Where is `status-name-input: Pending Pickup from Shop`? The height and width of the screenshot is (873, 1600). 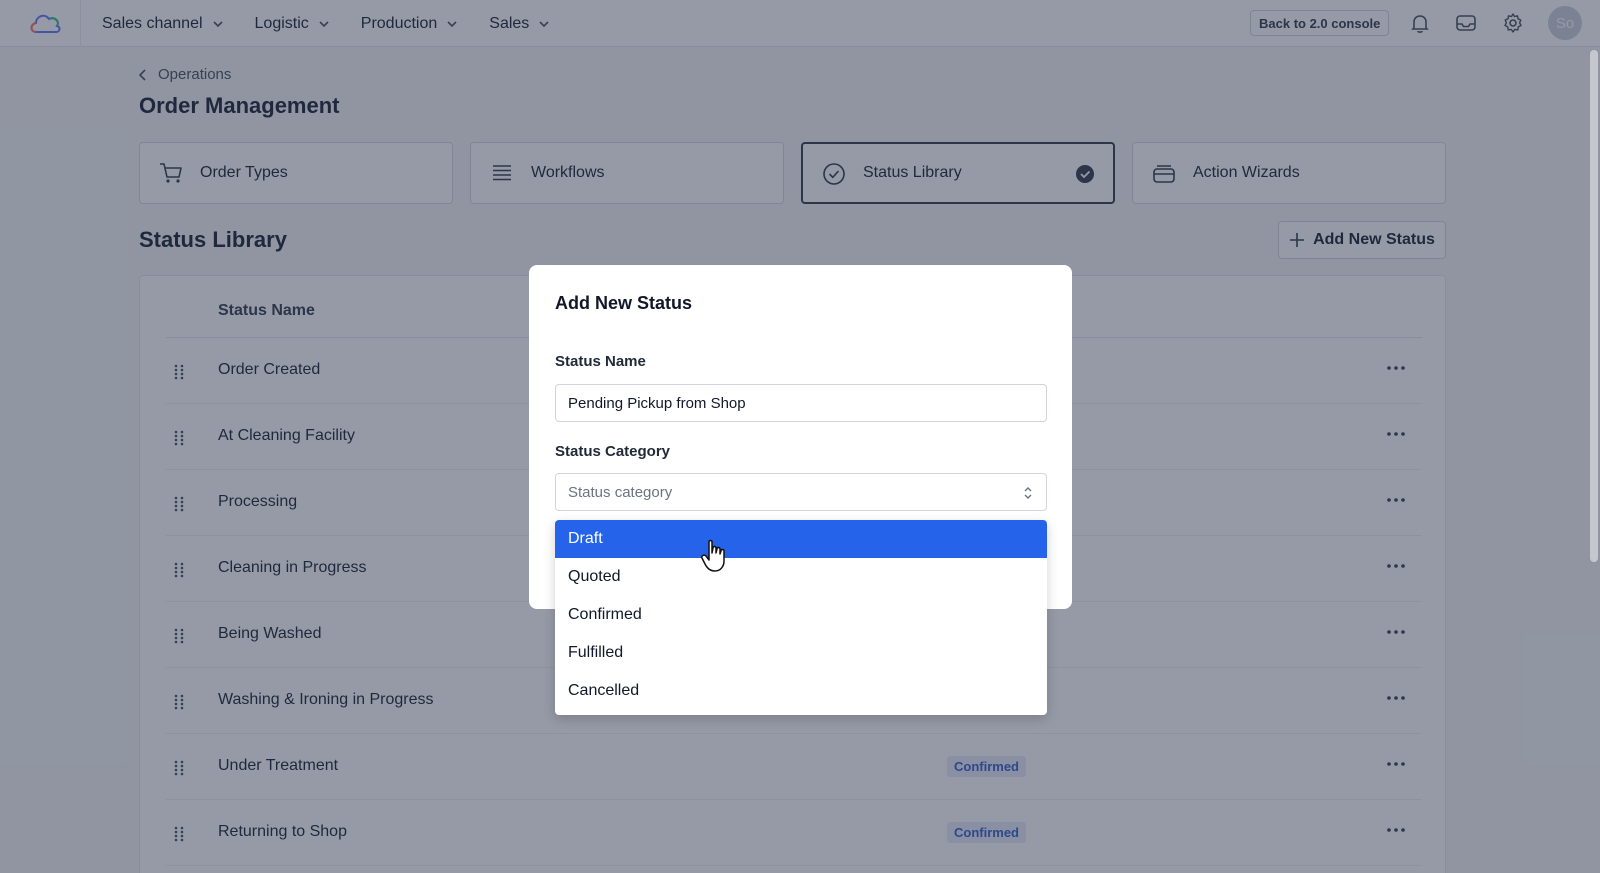 status-name-input: Pending Pickup from Shop is located at coordinates (801, 403).